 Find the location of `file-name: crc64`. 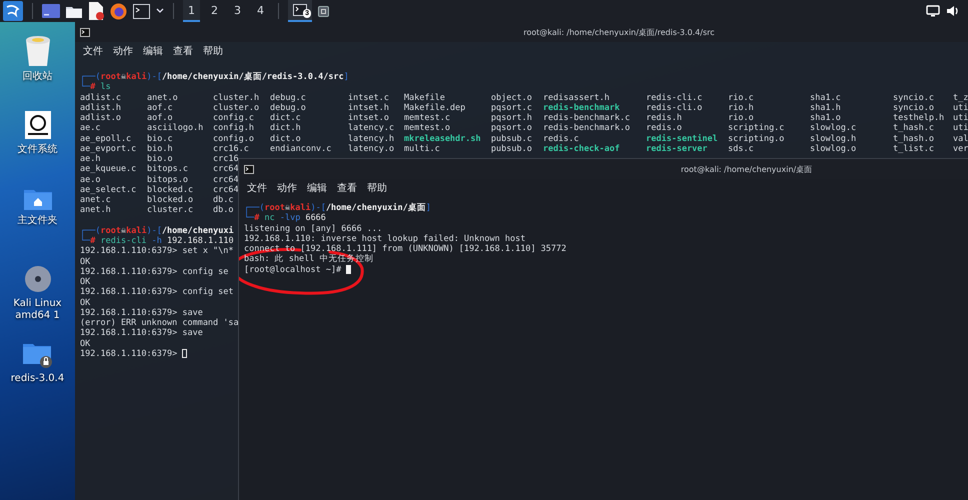

file-name: crc64 is located at coordinates (226, 169).